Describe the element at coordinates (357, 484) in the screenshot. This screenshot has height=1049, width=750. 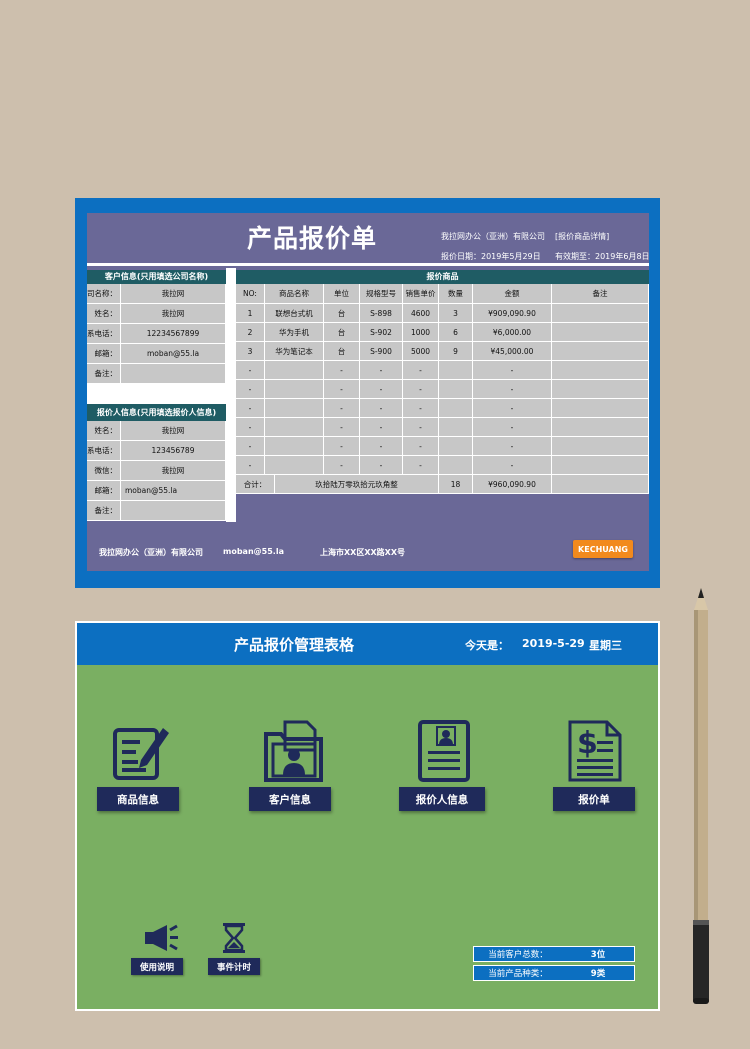
I see `total-words: 玖拾陆万零玖拾元玖角整` at that location.